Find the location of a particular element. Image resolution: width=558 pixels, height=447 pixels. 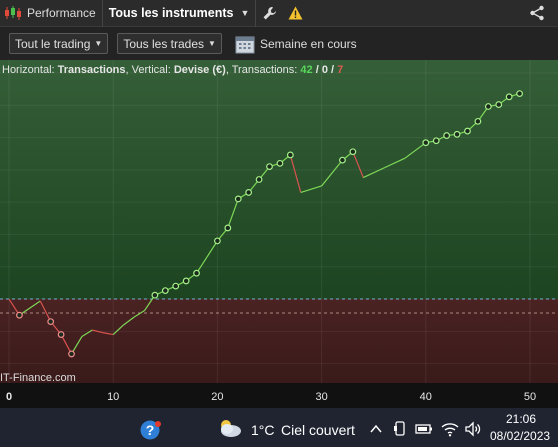

share-icon is located at coordinates (537, 13).